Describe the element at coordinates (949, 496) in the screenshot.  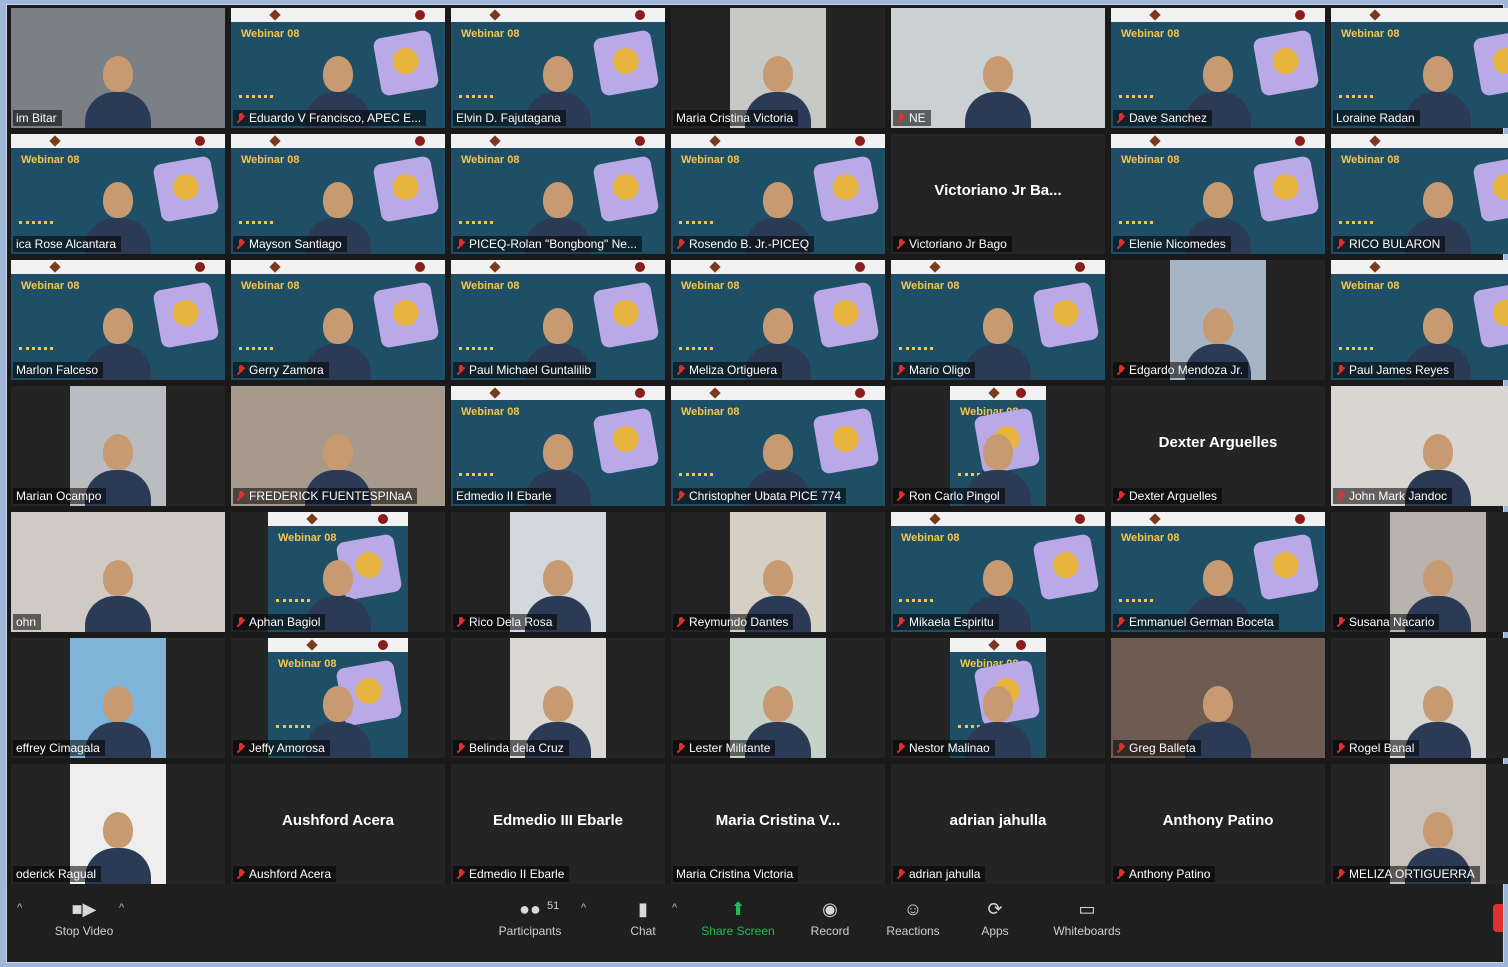
I see `participant-name-label: Ron Carlo Pingol` at that location.